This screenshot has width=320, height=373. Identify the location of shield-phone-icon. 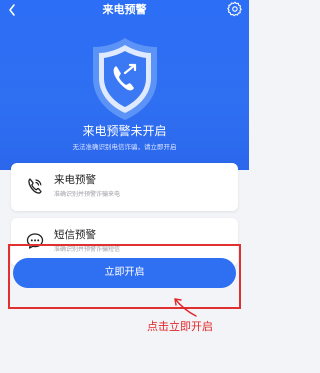
(125, 79).